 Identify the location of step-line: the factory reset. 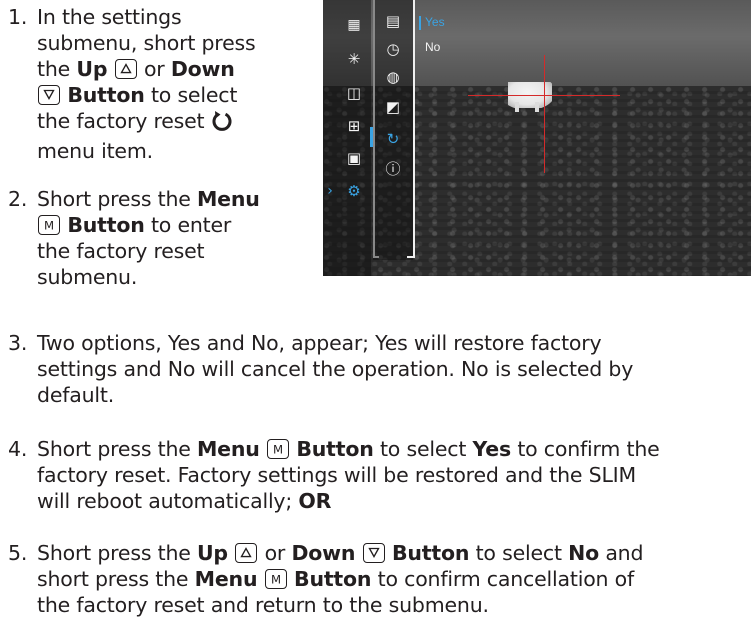
(121, 251).